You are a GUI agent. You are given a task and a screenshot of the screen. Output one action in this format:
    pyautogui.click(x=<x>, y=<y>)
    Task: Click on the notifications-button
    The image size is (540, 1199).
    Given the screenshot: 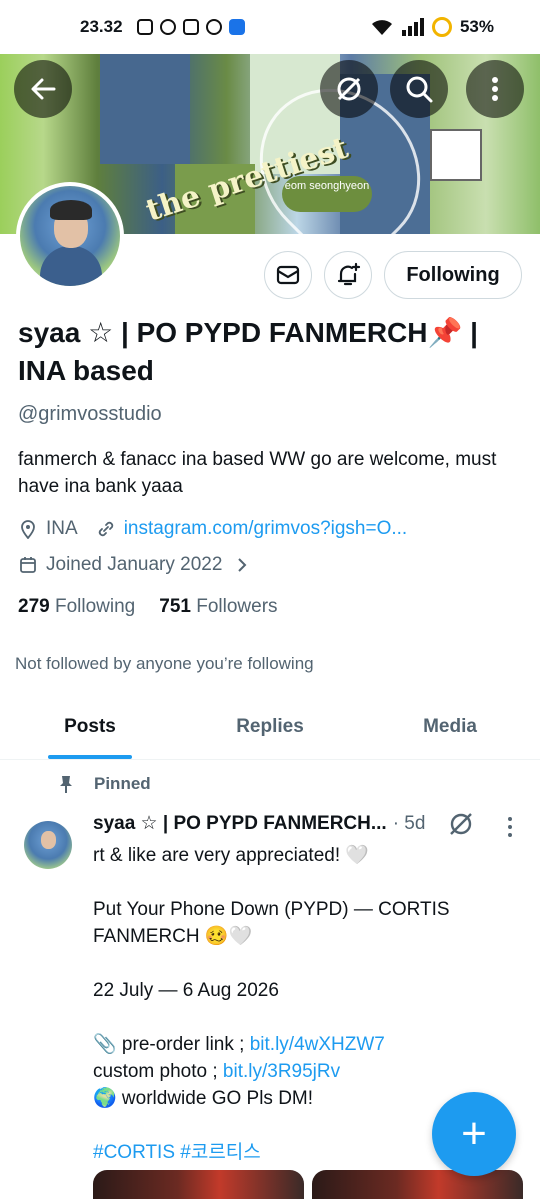 What is the action you would take?
    pyautogui.click(x=348, y=275)
    